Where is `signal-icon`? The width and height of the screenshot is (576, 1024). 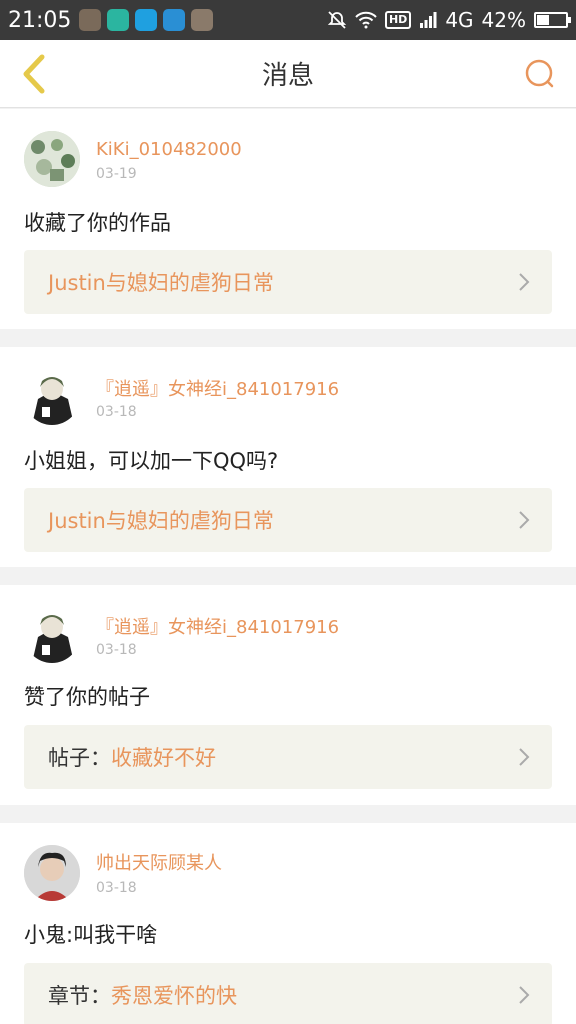 signal-icon is located at coordinates (428, 20).